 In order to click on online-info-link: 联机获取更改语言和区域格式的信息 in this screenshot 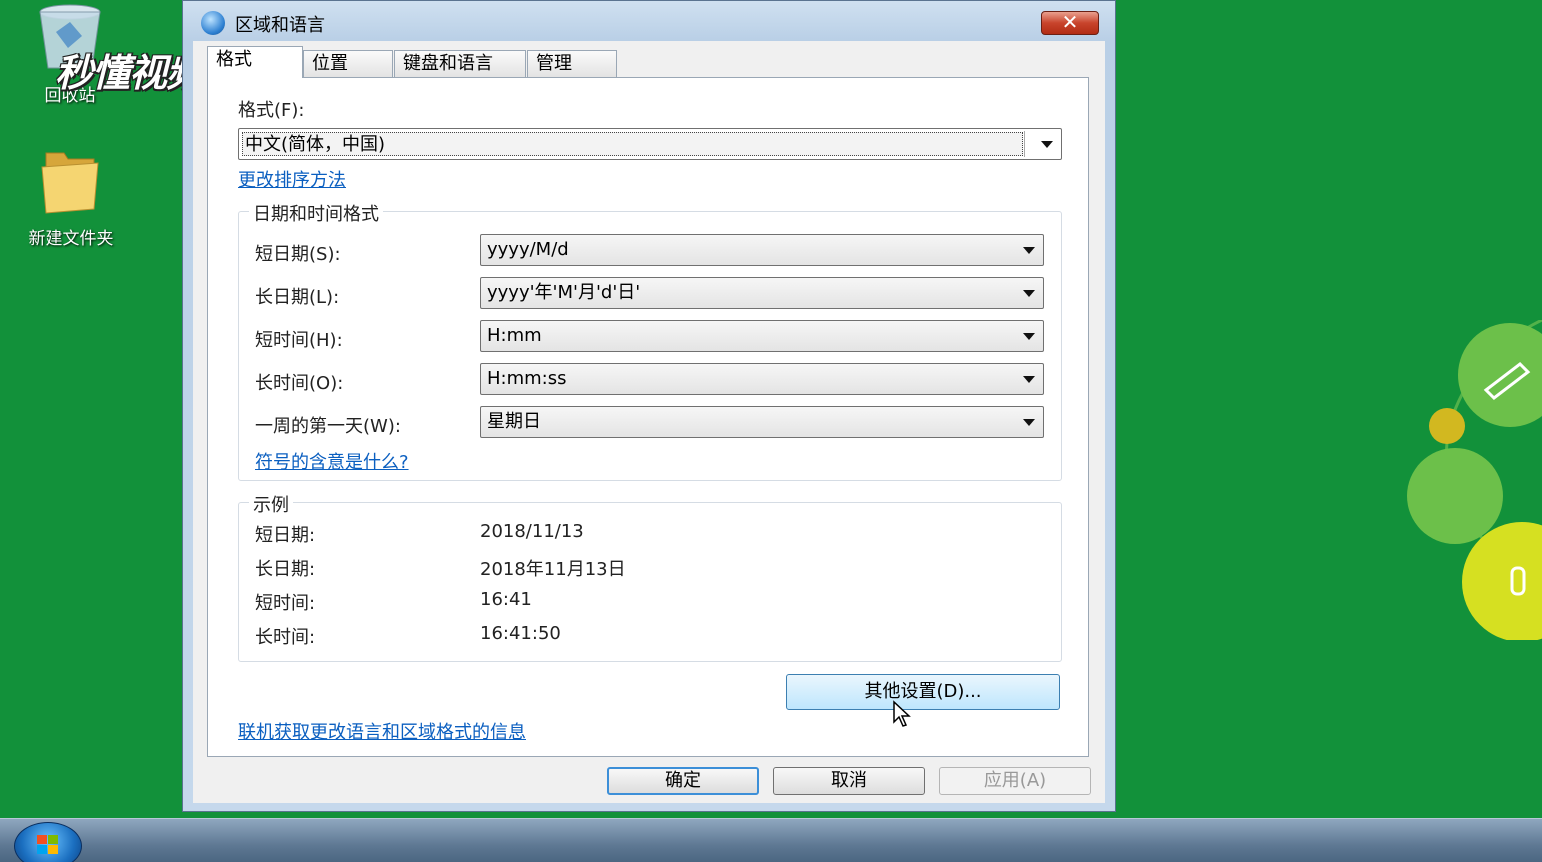, I will do `click(382, 731)`.